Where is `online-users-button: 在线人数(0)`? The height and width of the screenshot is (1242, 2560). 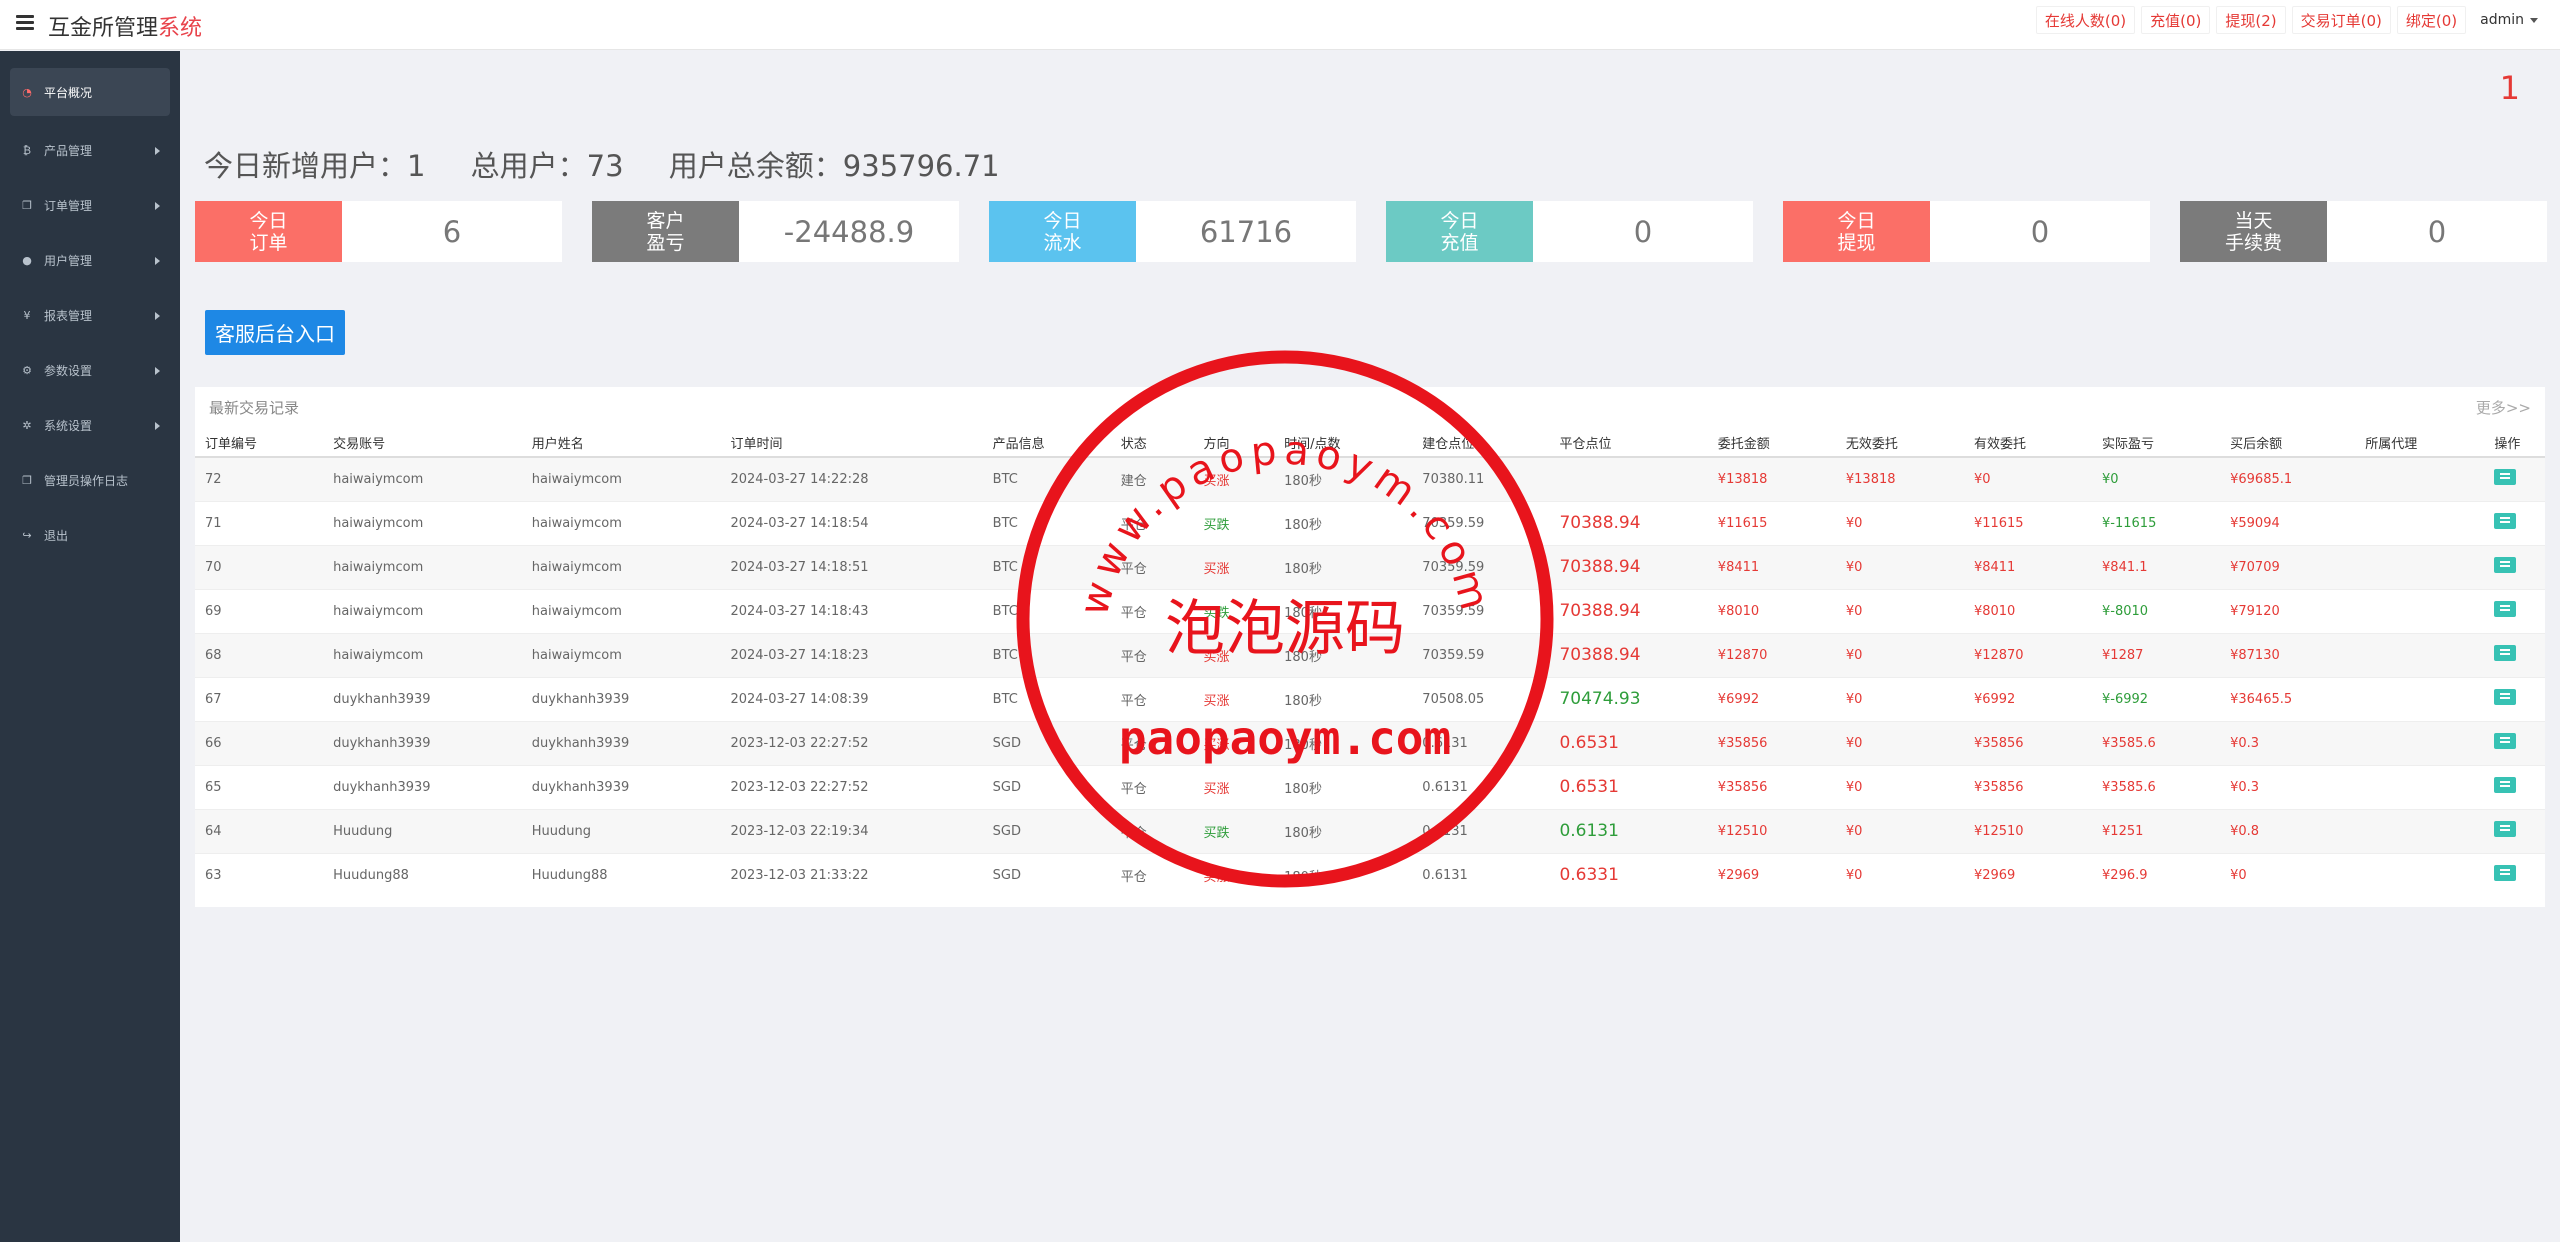 online-users-button: 在线人数(0) is located at coordinates (2085, 20).